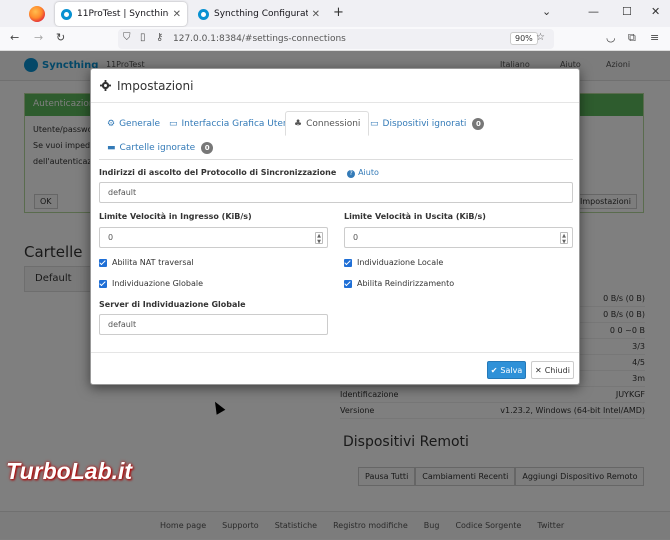 The height and width of the screenshot is (540, 670). I want to click on minimize-icon: —, so click(593, 11).